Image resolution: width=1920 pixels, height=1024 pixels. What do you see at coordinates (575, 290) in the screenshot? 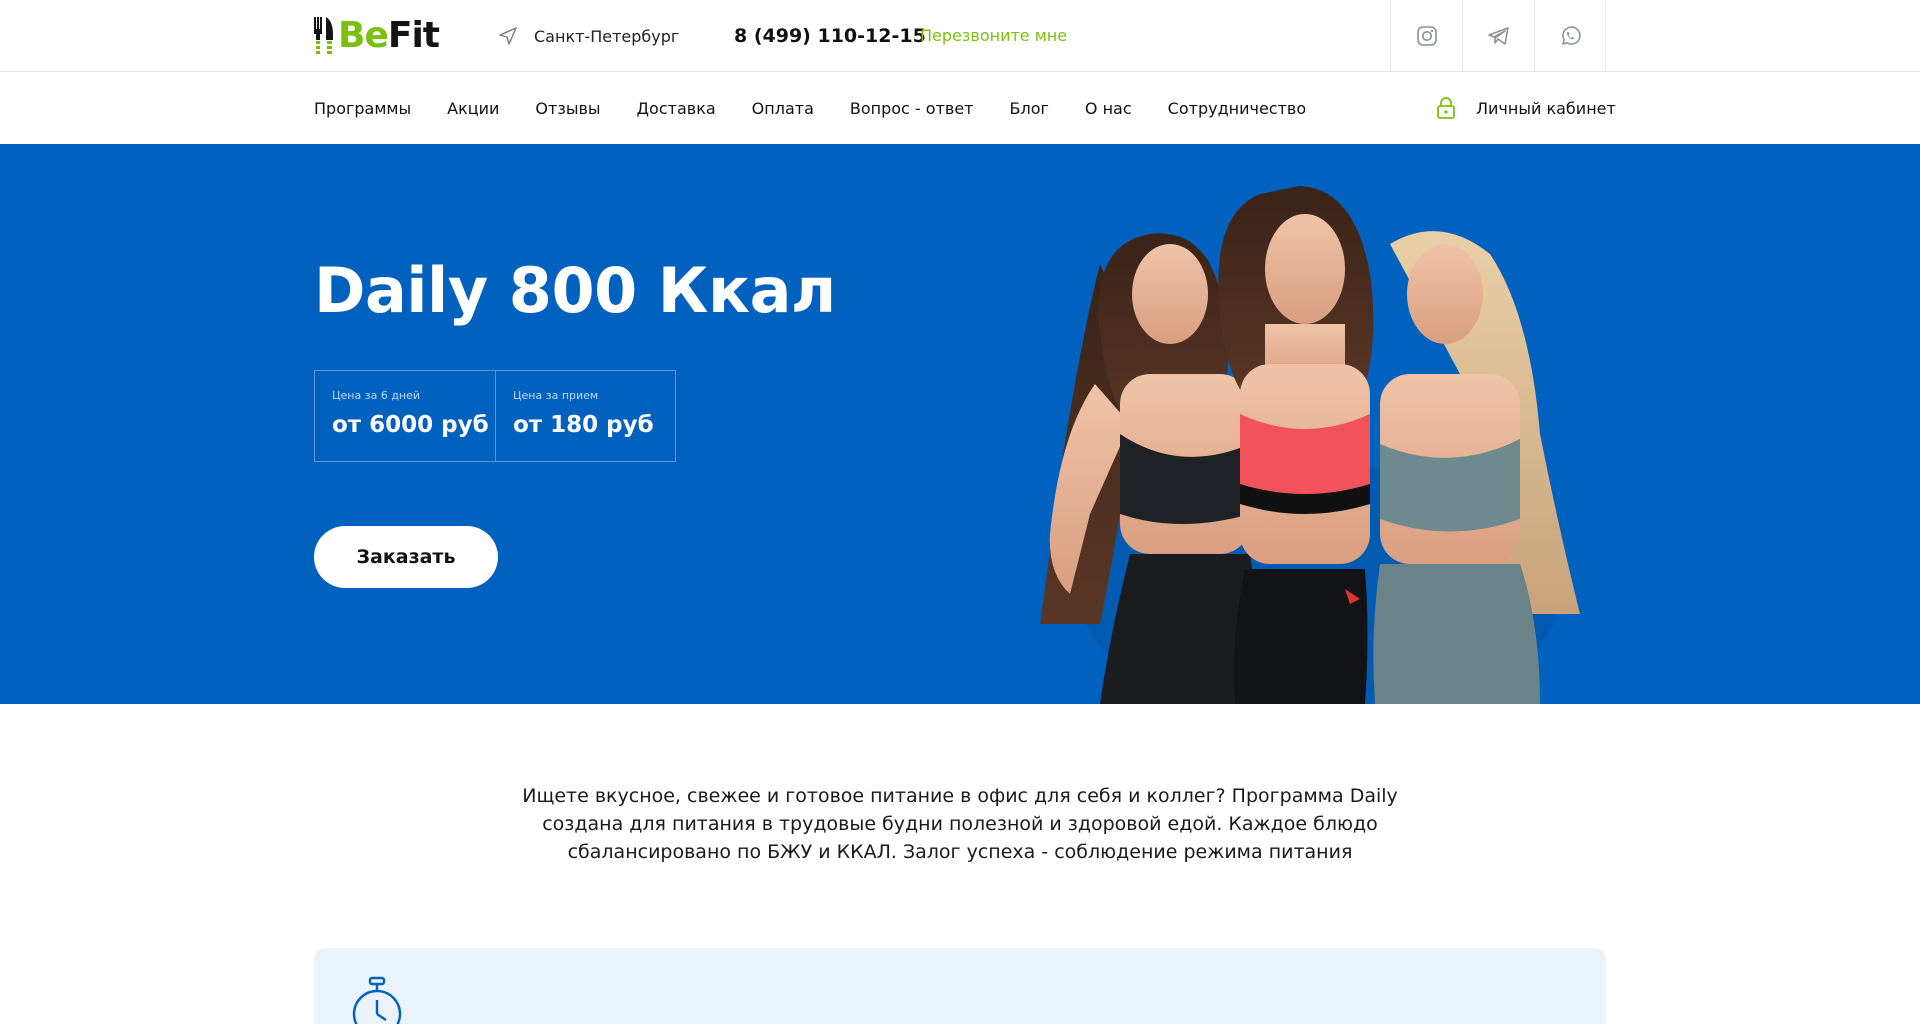
I see `hero-title: Daily 800 Ккал` at bounding box center [575, 290].